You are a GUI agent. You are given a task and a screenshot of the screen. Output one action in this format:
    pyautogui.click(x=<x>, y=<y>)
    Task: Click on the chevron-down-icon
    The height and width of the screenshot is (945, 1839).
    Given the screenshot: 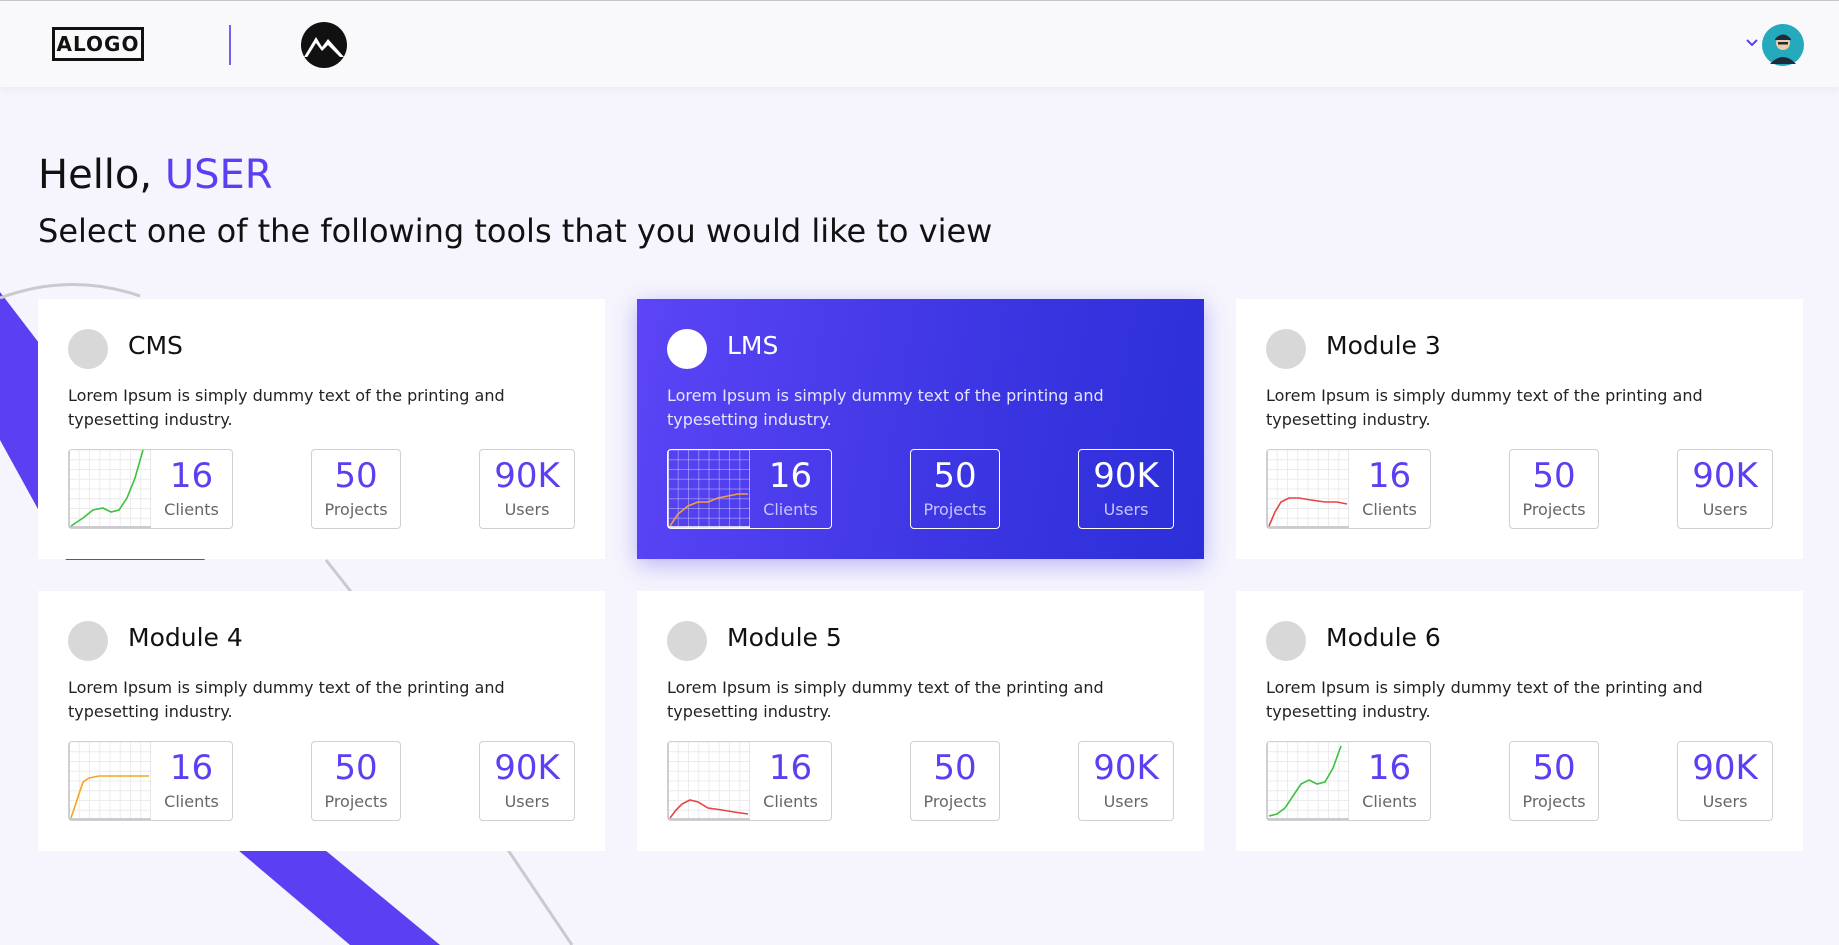 What is the action you would take?
    pyautogui.click(x=1752, y=43)
    